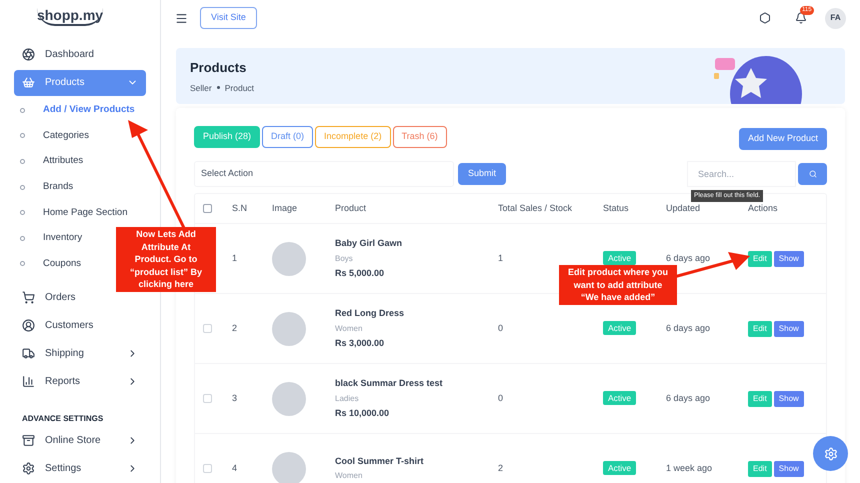 The image size is (860, 483). What do you see at coordinates (689, 467) in the screenshot?
I see `table-cell: 1 week ago` at bounding box center [689, 467].